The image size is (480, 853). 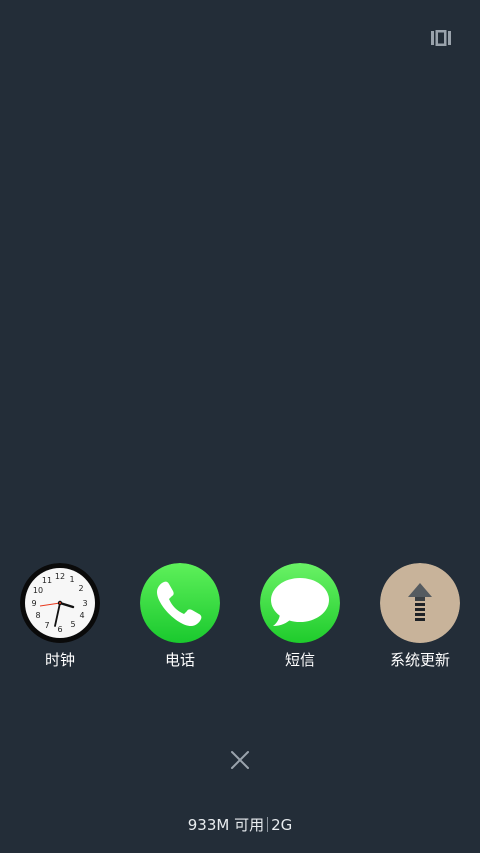 I want to click on clock-number-9: 9, so click(x=33, y=603).